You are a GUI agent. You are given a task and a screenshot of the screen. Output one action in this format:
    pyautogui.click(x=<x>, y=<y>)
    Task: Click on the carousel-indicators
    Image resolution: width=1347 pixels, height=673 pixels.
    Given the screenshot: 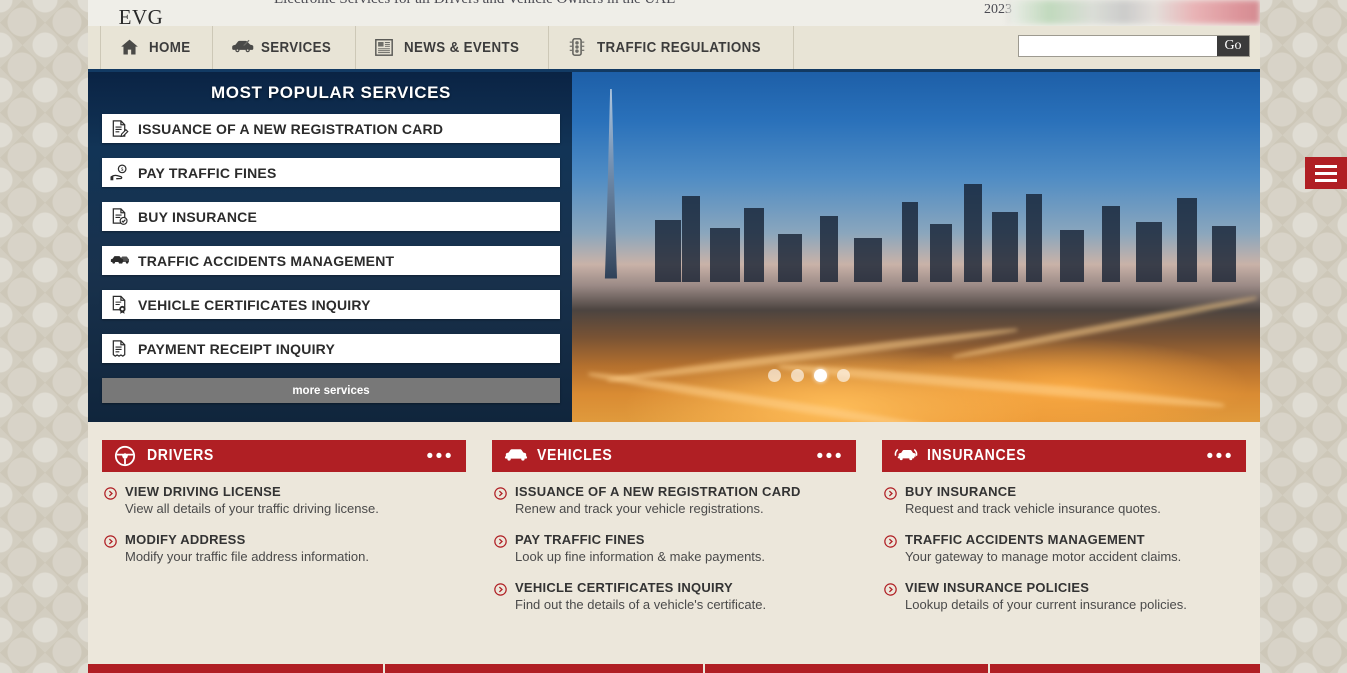 What is the action you would take?
    pyautogui.click(x=809, y=375)
    